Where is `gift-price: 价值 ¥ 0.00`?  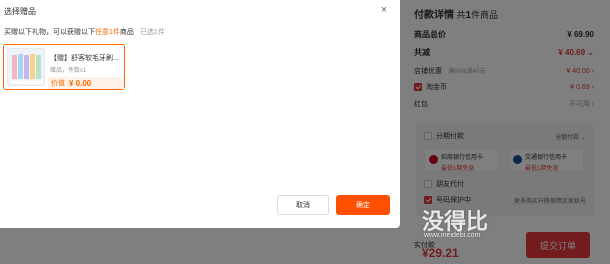 gift-price: 价值 ¥ 0.00 is located at coordinates (86, 83).